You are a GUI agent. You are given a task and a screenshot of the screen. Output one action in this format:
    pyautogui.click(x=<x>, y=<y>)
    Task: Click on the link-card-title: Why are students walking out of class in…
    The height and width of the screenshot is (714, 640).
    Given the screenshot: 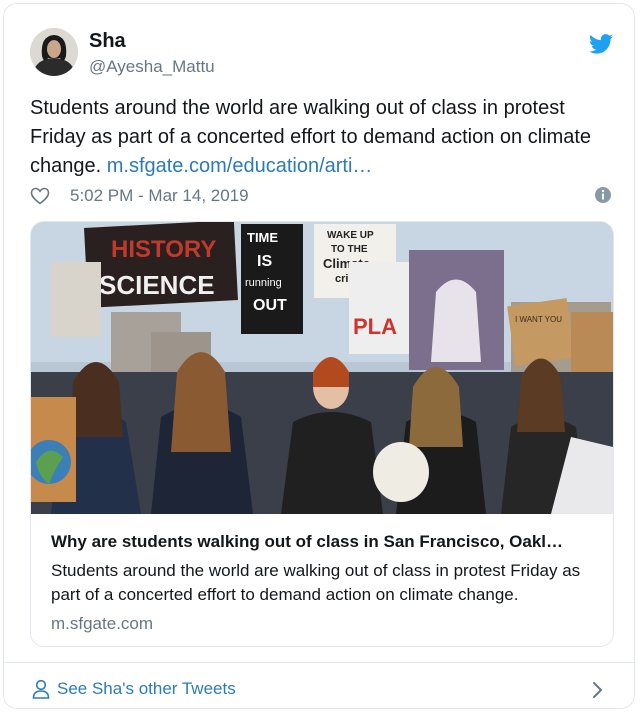 What is the action you would take?
    pyautogui.click(x=325, y=542)
    